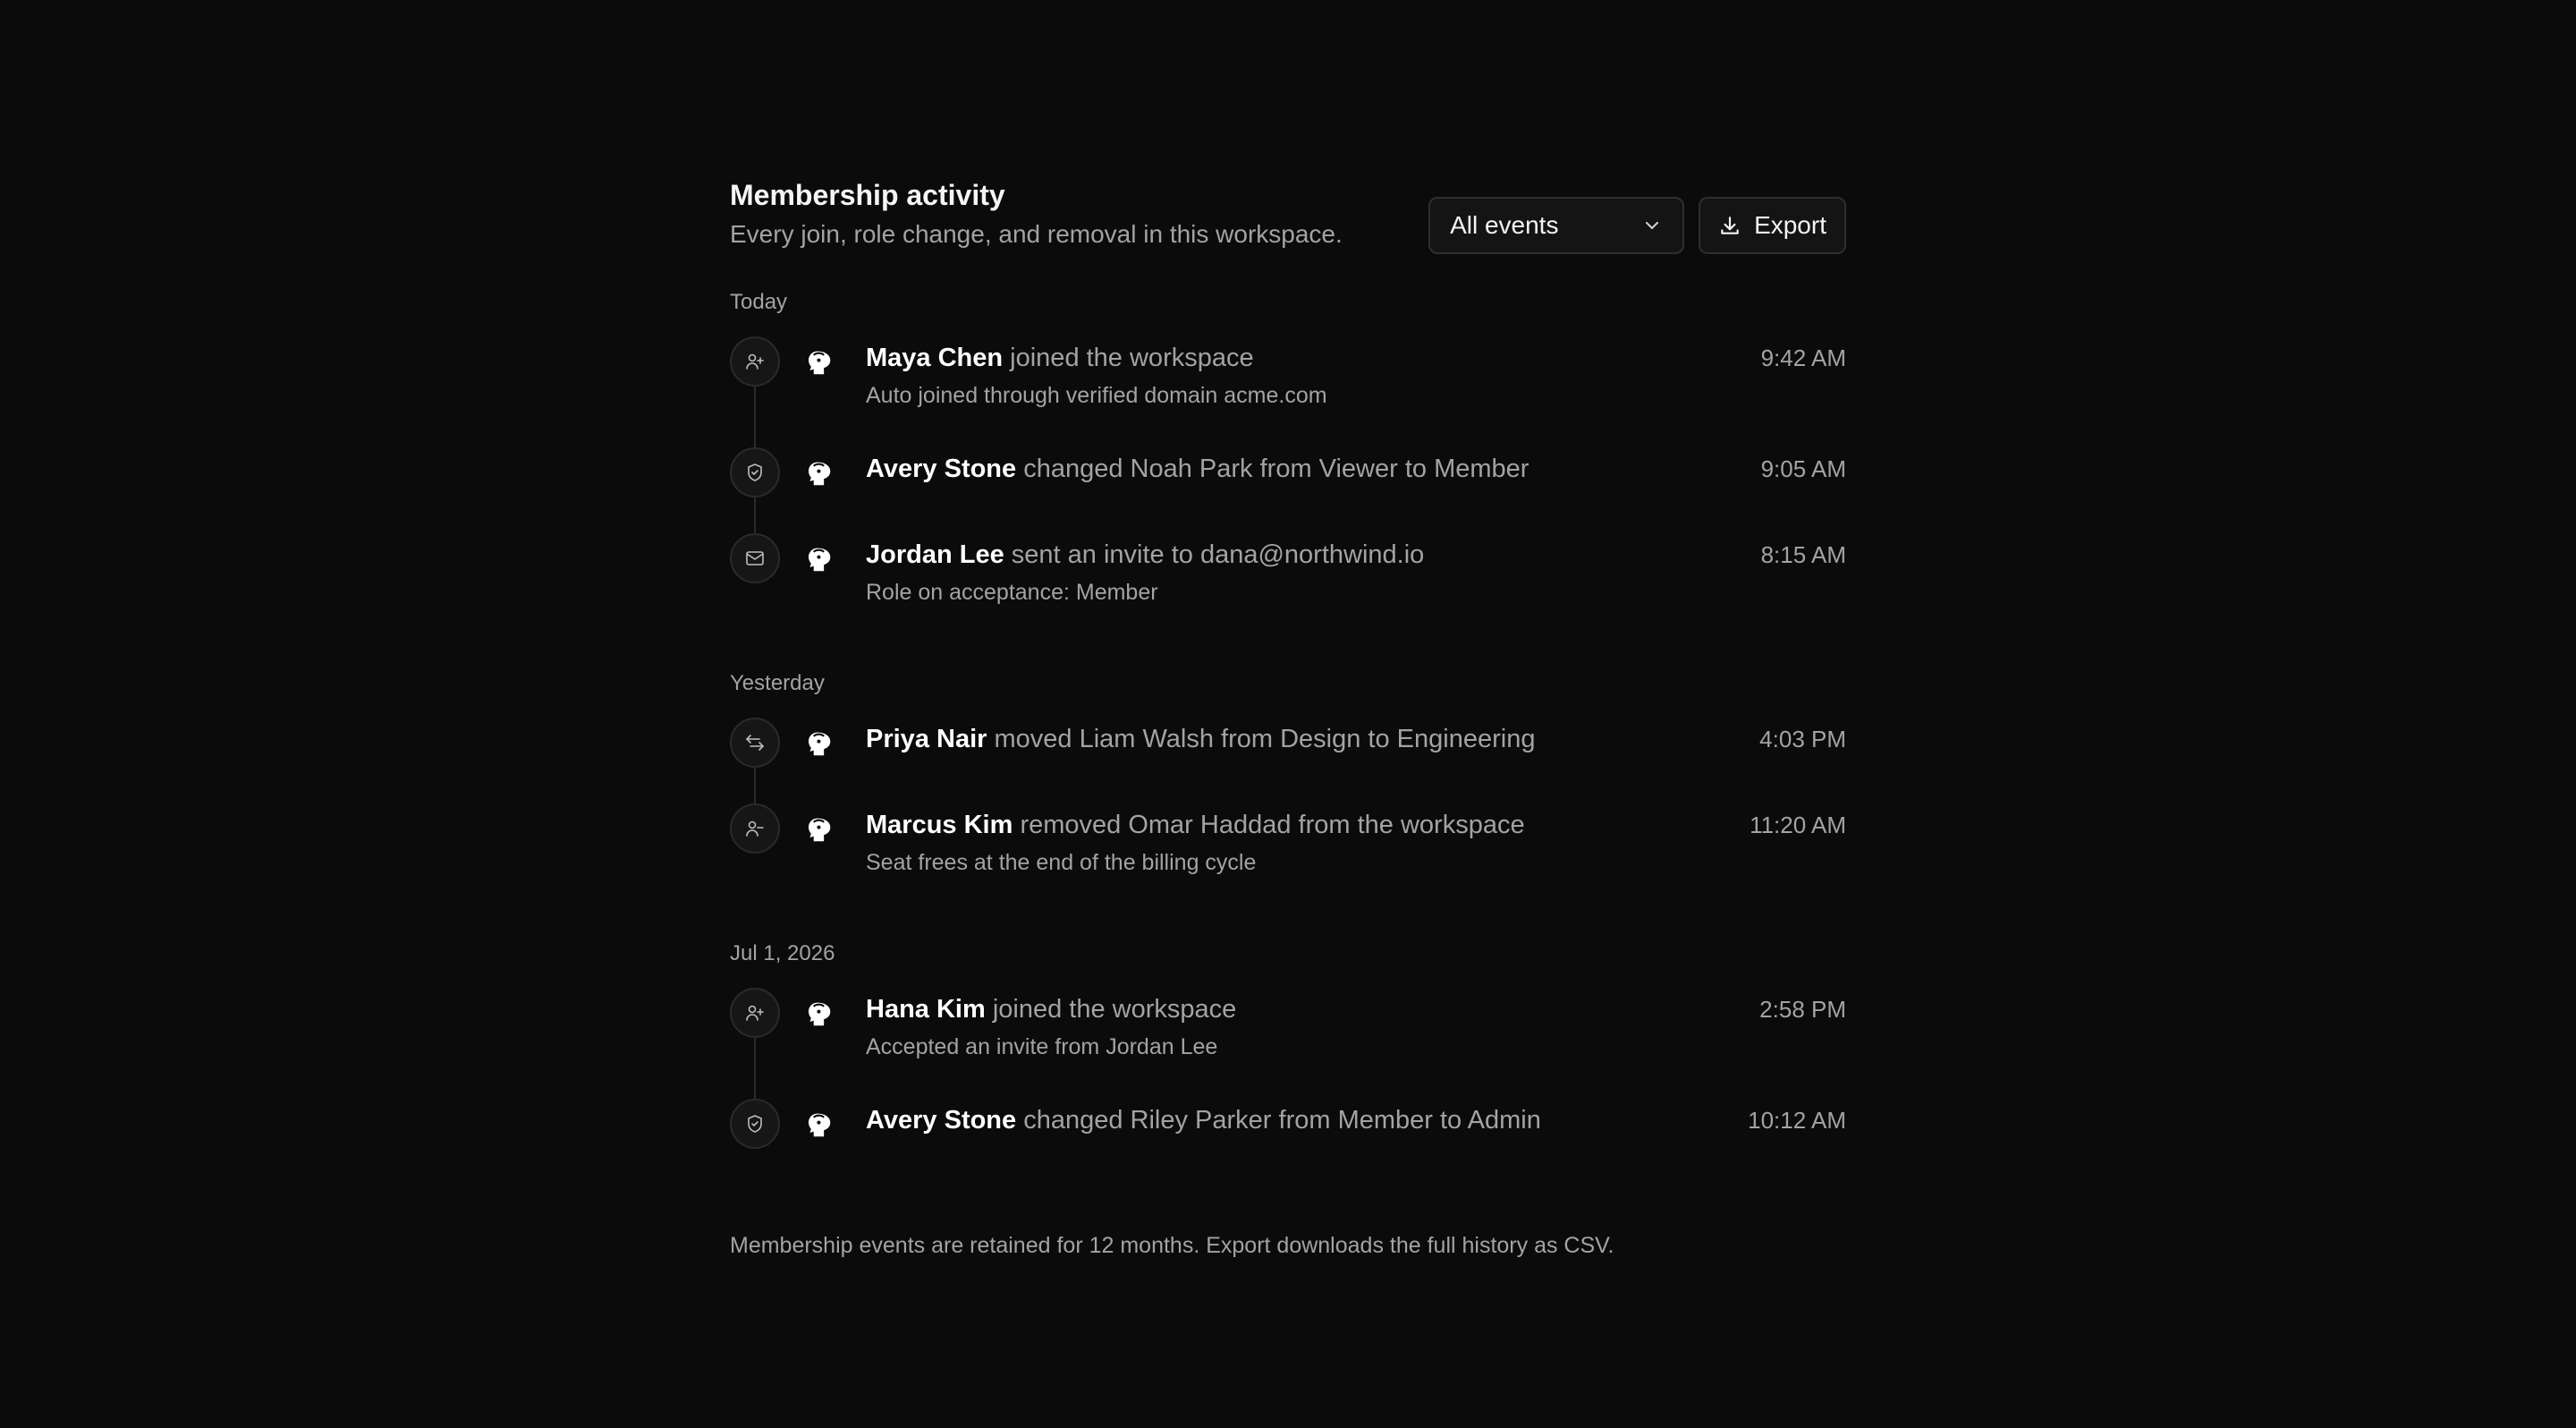  What do you see at coordinates (1803, 468) in the screenshot?
I see `event-timestamp: 9:05 AM` at bounding box center [1803, 468].